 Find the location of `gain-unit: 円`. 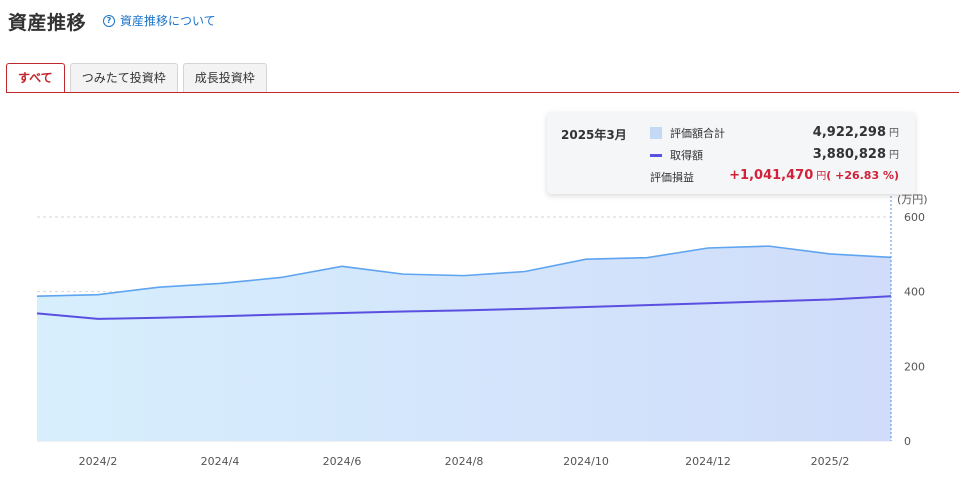

gain-unit: 円 is located at coordinates (821, 176).